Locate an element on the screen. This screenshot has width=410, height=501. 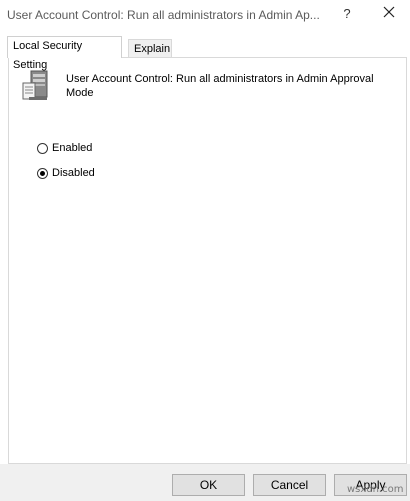
disabled-label: Disabled is located at coordinates (73, 173).